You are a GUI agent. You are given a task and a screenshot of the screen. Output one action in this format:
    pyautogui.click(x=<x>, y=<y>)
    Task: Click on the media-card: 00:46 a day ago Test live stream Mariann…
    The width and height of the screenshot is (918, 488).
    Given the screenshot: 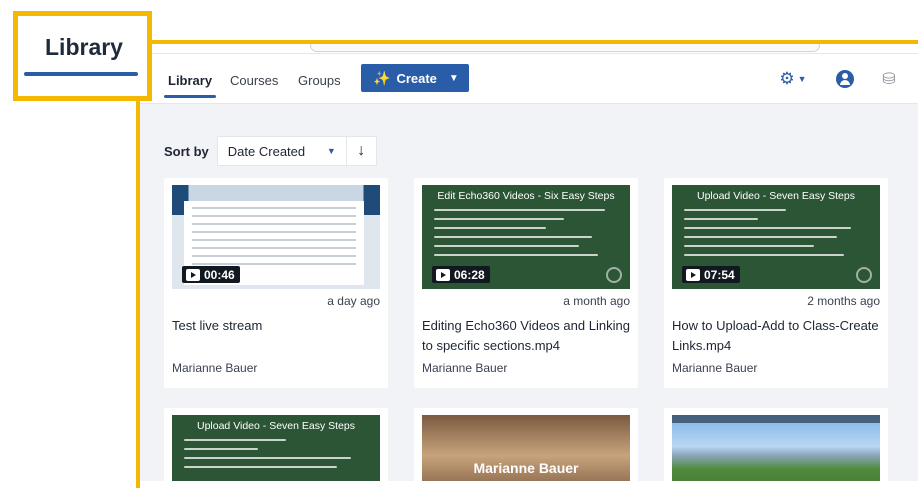 What is the action you would take?
    pyautogui.click(x=276, y=283)
    